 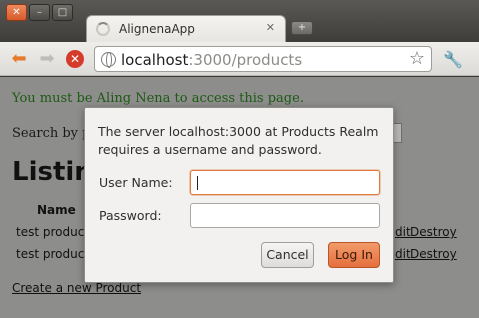 What do you see at coordinates (56, 210) in the screenshot?
I see `table-header-name: Name` at bounding box center [56, 210].